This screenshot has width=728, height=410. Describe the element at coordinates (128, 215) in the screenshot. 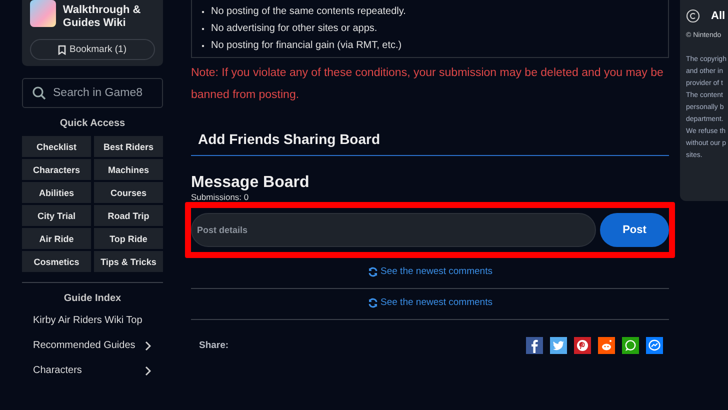

I see `quick-link: Road Trip` at that location.